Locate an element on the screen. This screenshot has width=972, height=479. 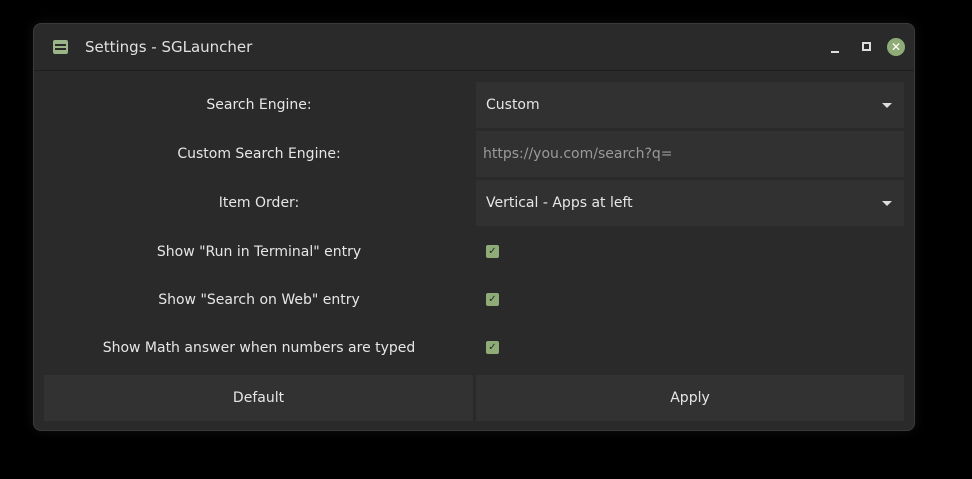
search-engine-label: Search Engine: is located at coordinates (259, 105).